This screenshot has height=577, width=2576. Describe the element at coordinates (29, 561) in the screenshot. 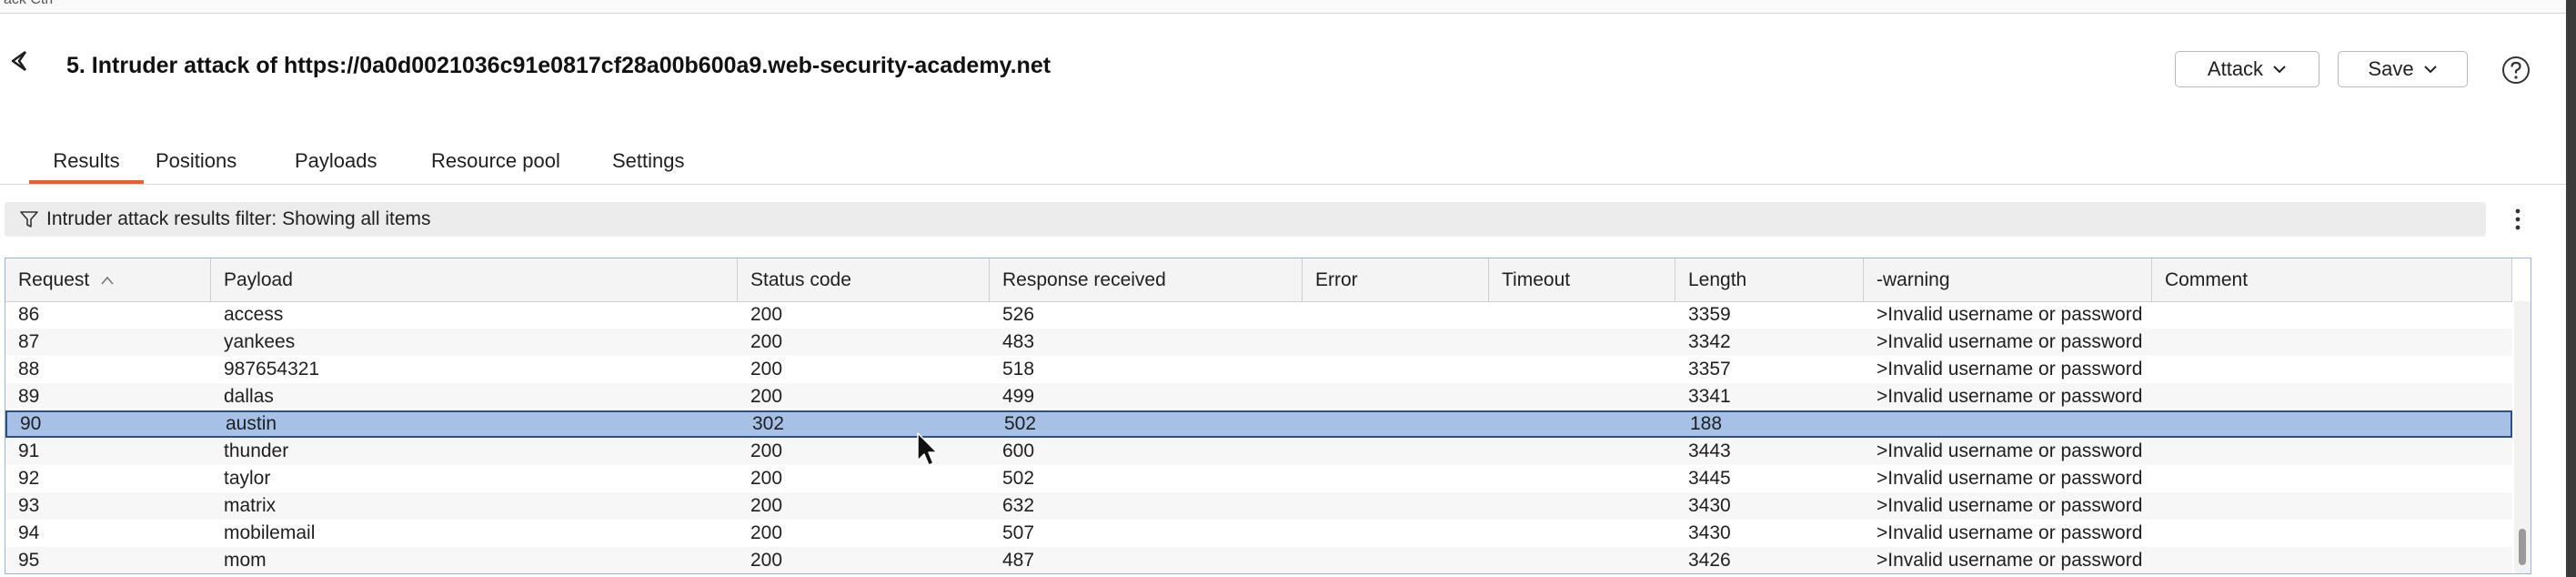

I see `cell-request: 95` at that location.